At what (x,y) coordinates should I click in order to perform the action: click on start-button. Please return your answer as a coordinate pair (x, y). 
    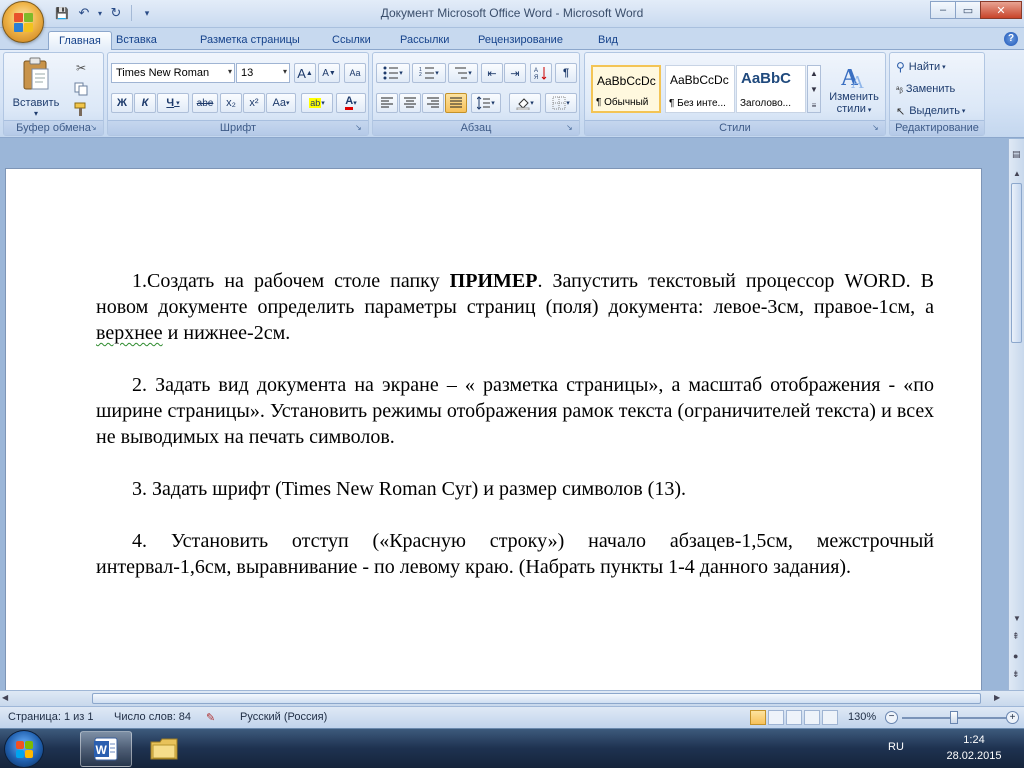
    Looking at the image, I should click on (24, 749).